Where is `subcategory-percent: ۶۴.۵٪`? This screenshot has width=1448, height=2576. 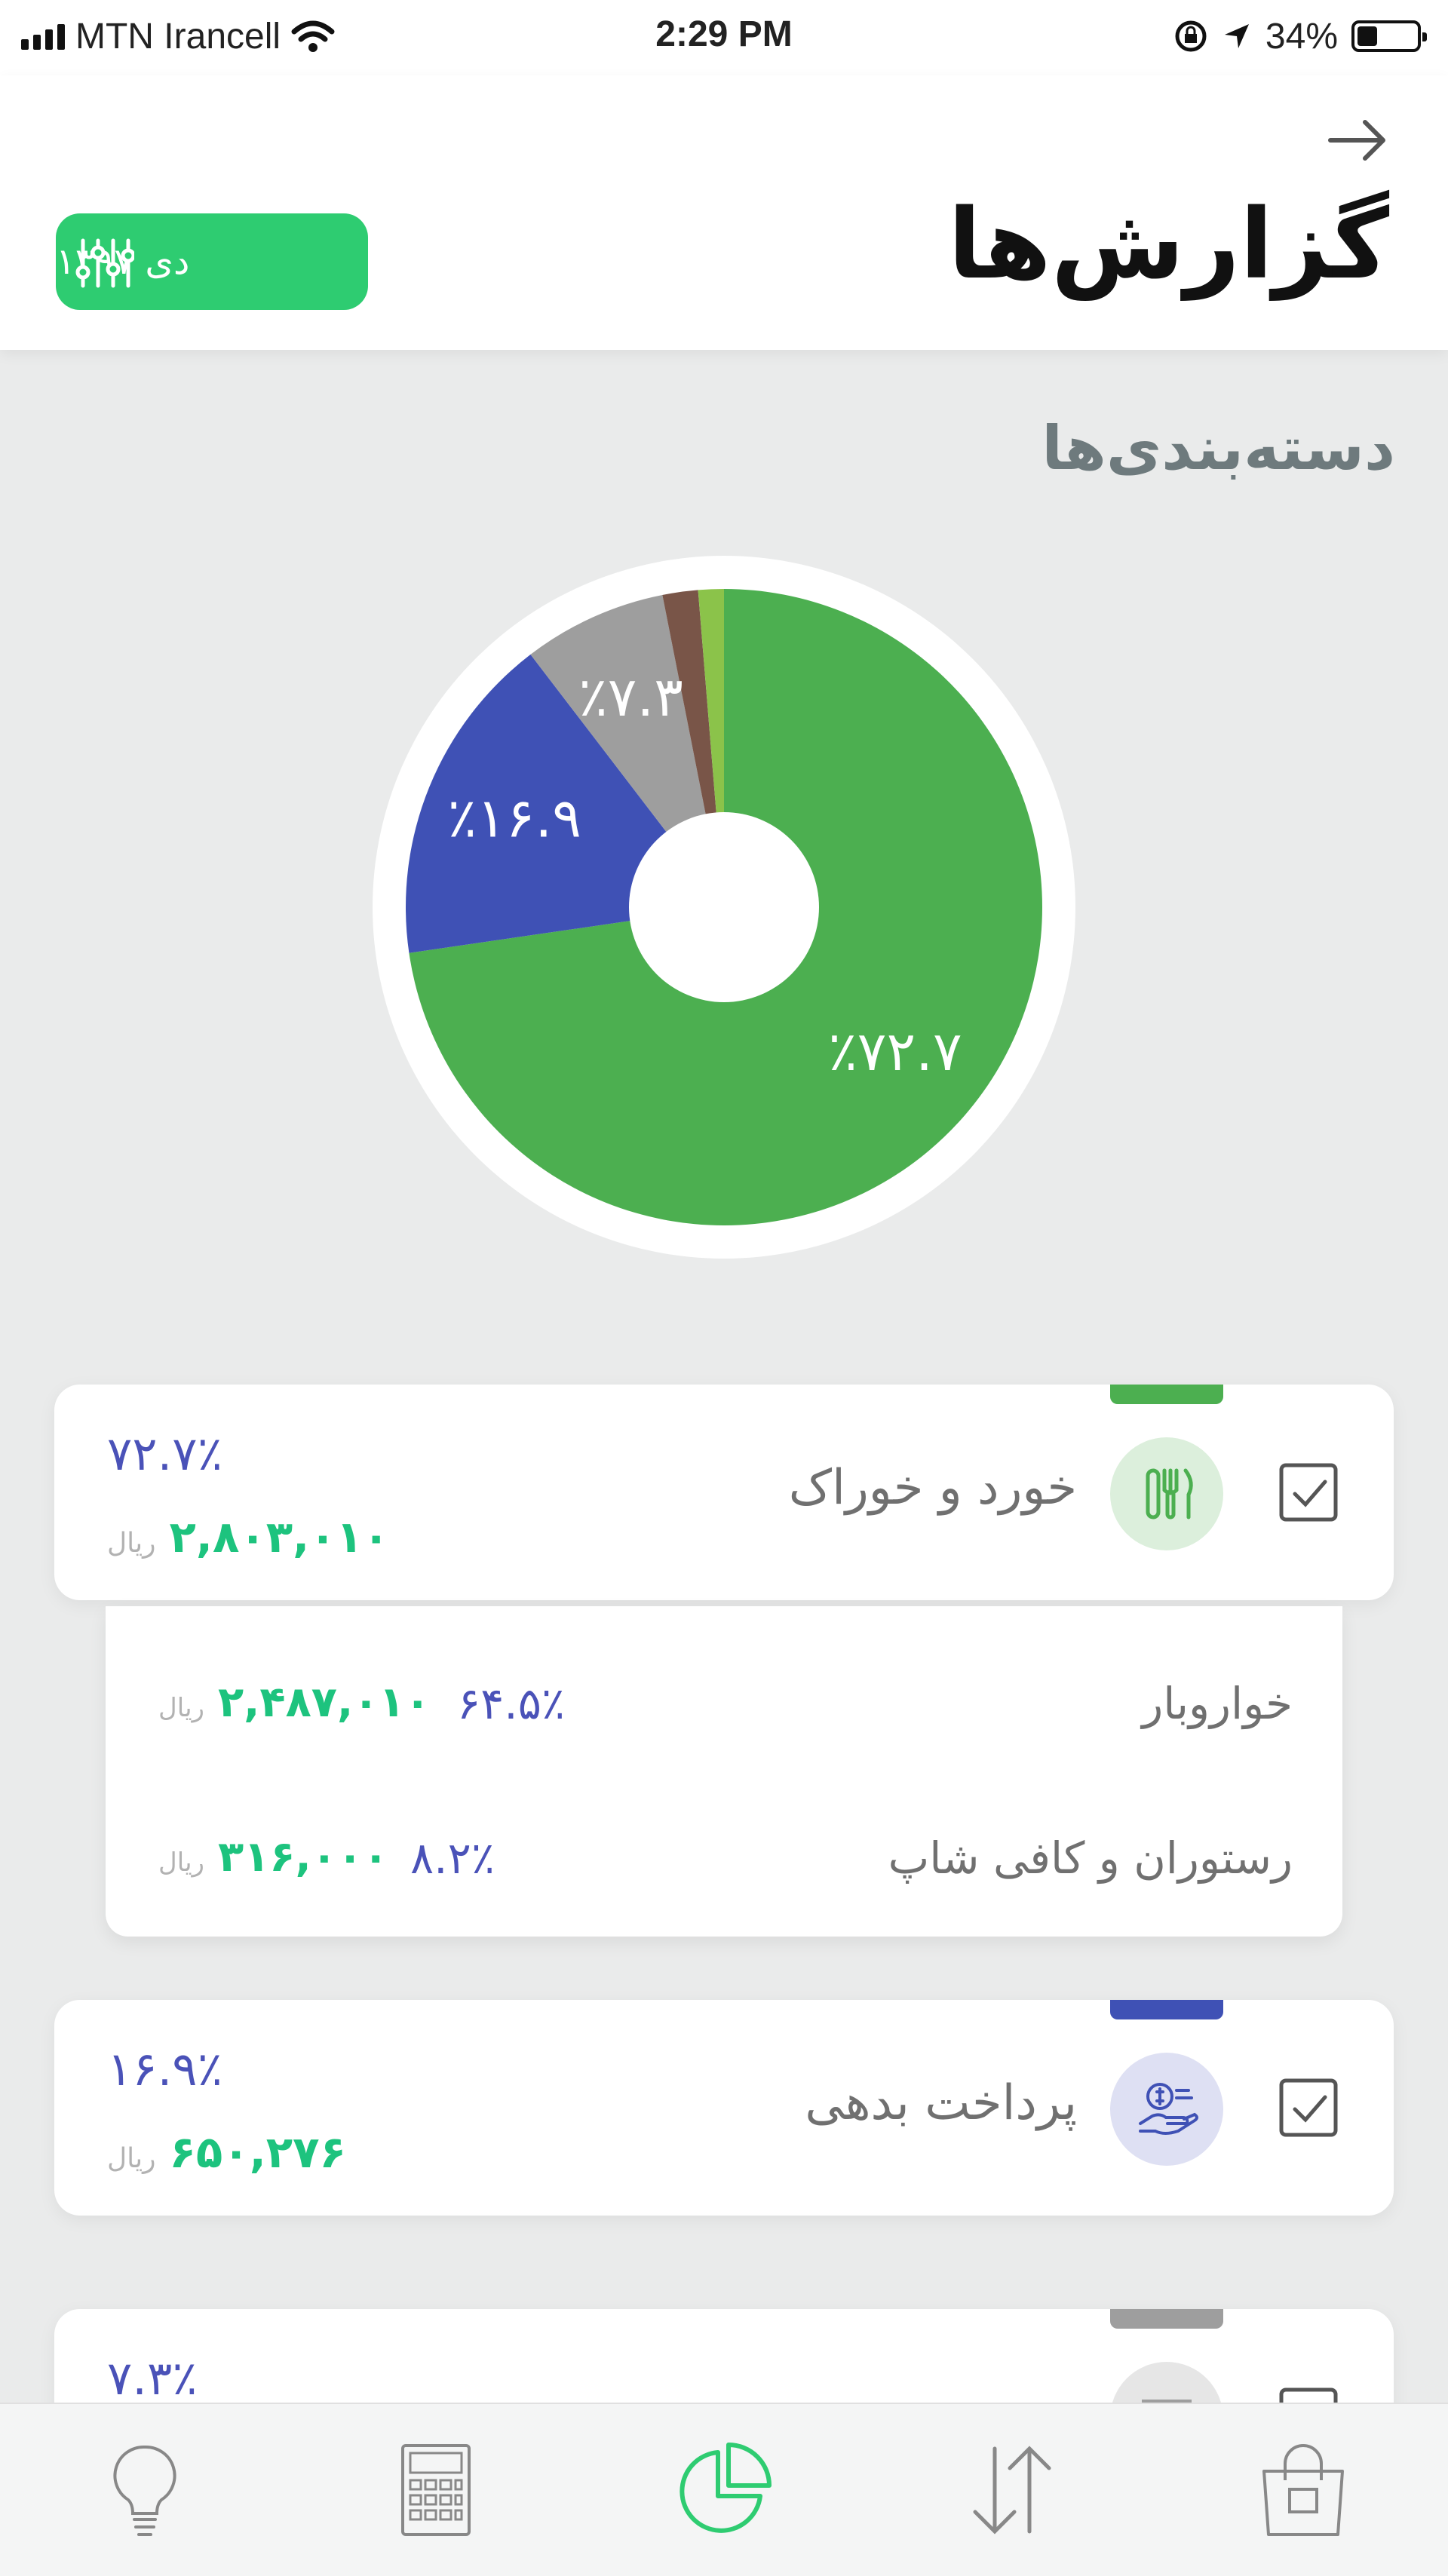
subcategory-percent: ۶۴.۵٪ is located at coordinates (511, 1703).